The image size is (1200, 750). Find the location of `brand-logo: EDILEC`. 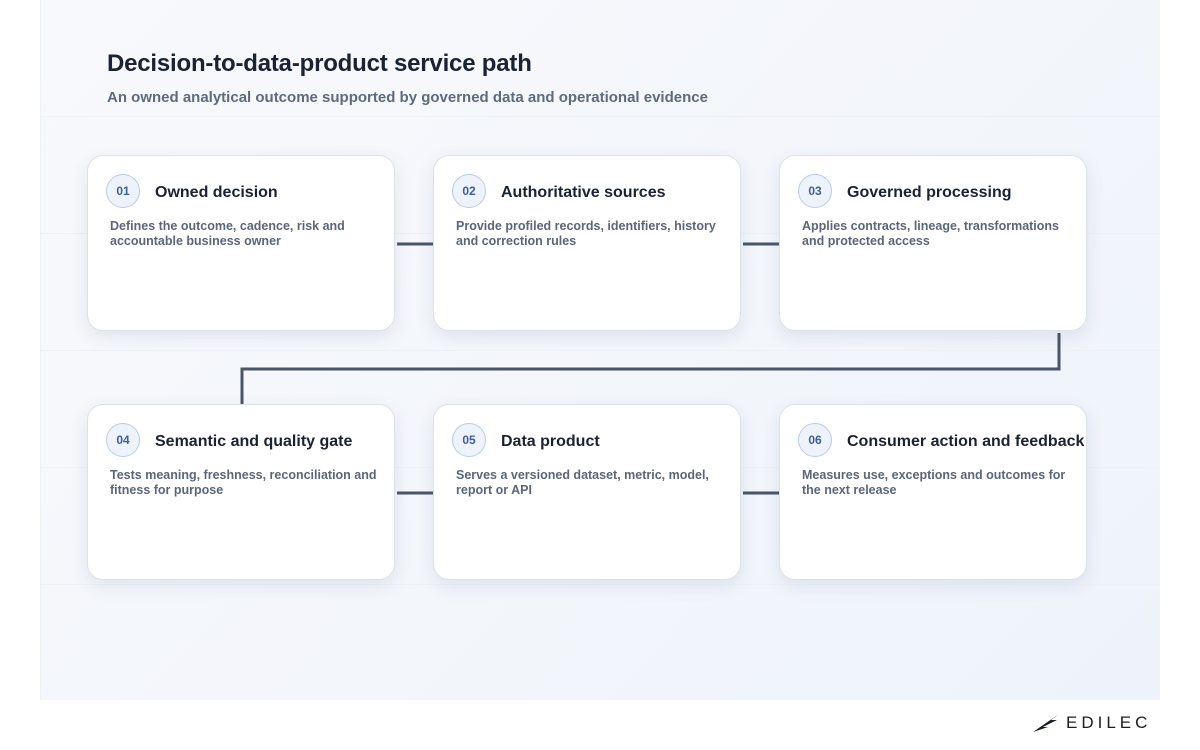

brand-logo: EDILEC is located at coordinates (1091, 723).